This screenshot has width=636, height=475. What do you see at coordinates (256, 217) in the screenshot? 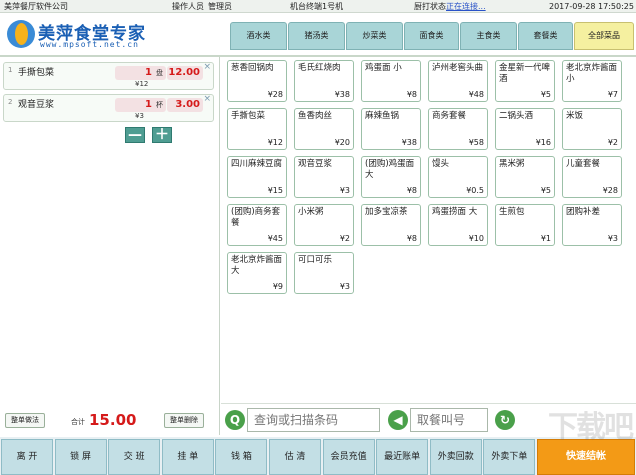
I see `dish-name: (团购)商务套餐` at bounding box center [256, 217].